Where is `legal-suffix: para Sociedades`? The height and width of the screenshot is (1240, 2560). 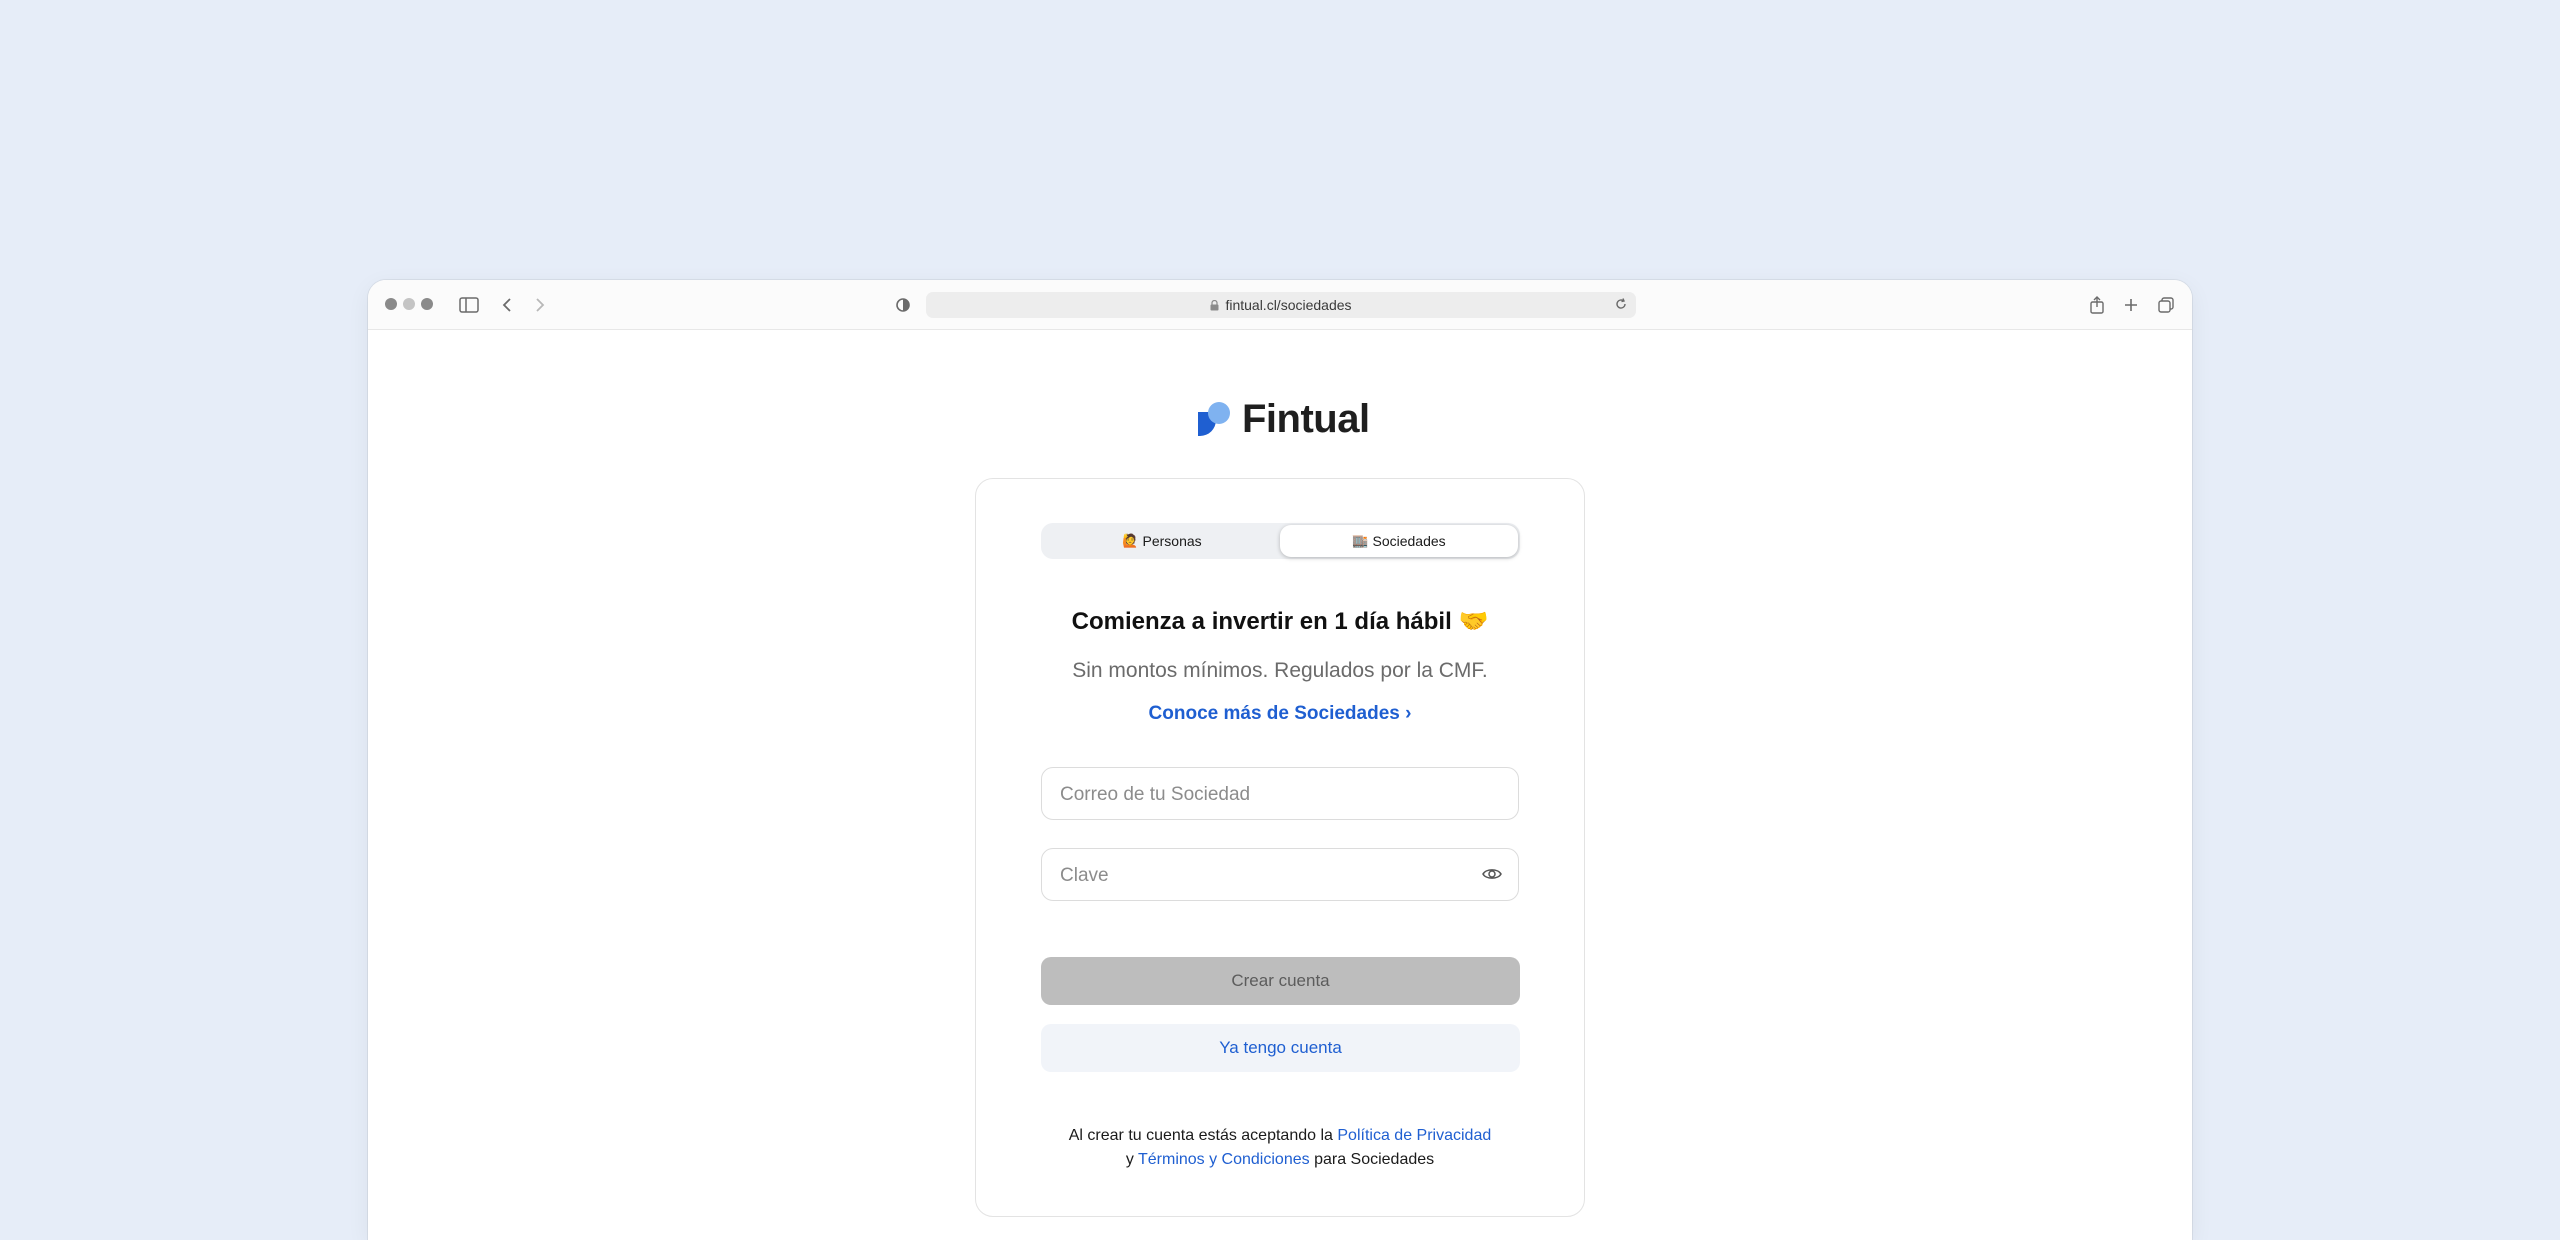 legal-suffix: para Sociedades is located at coordinates (1374, 1159).